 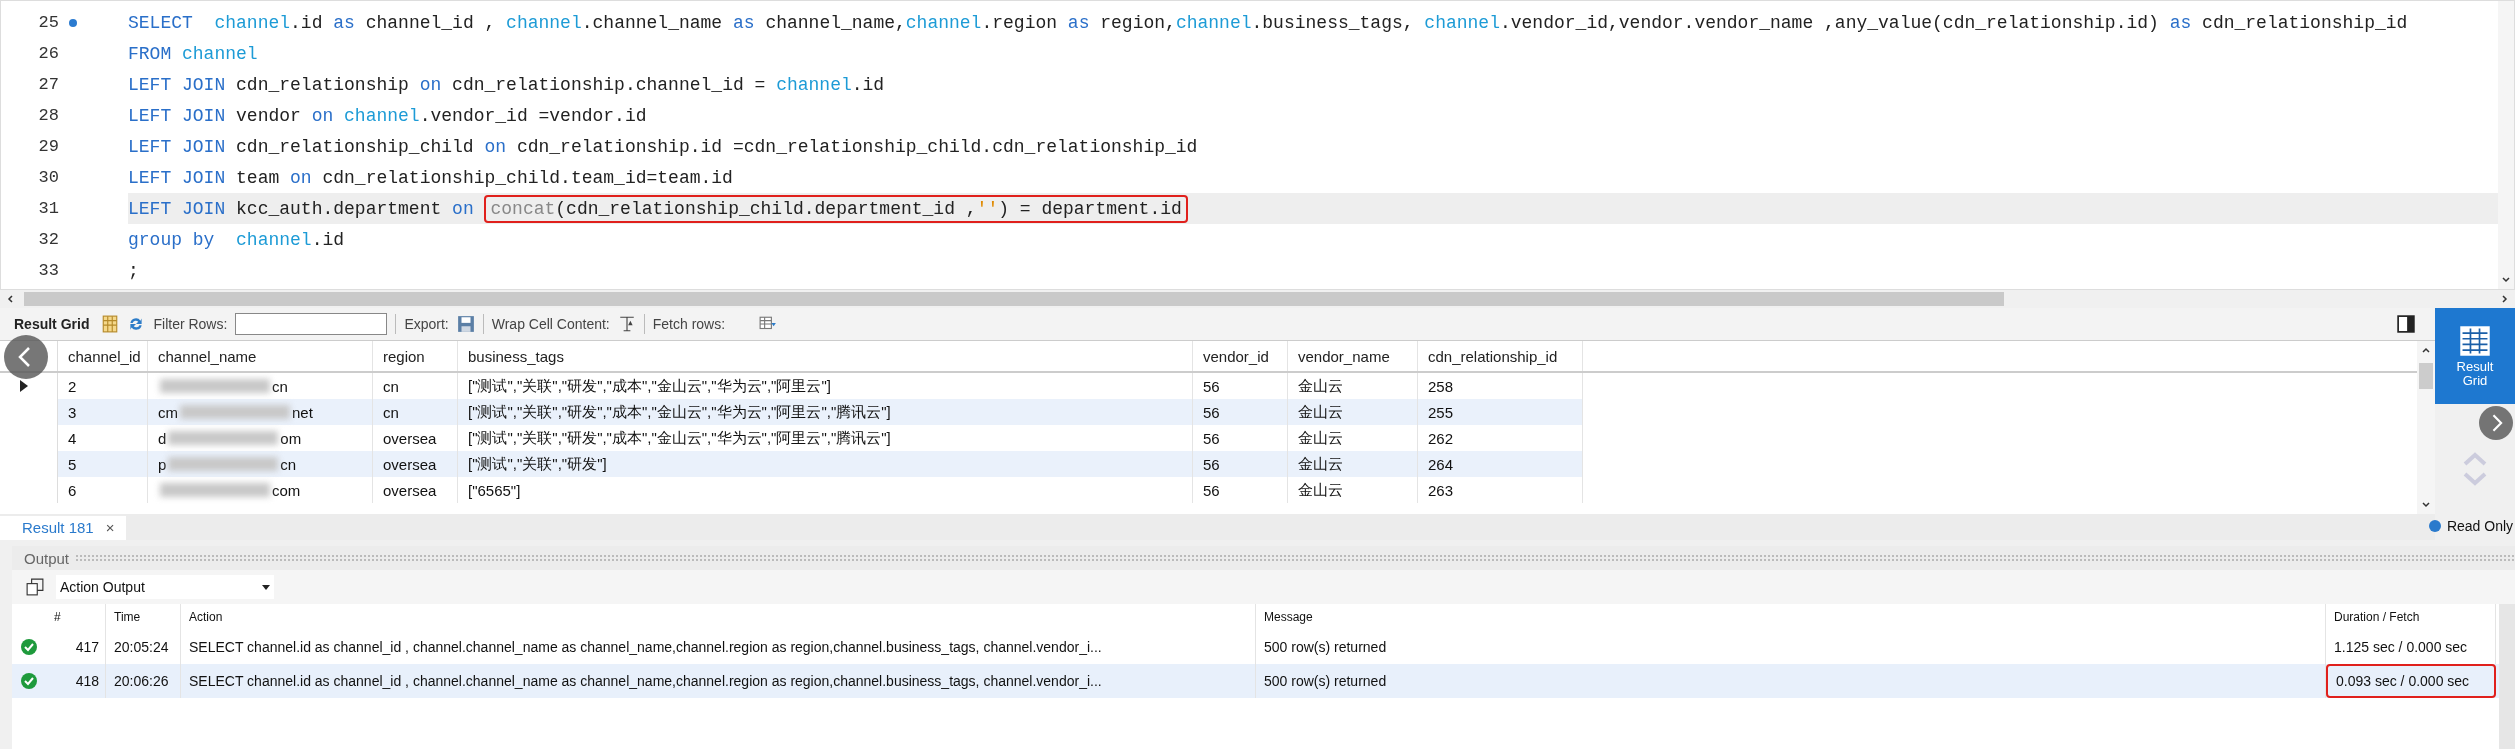 I want to click on table-cell: 263, so click(x=1500, y=490).